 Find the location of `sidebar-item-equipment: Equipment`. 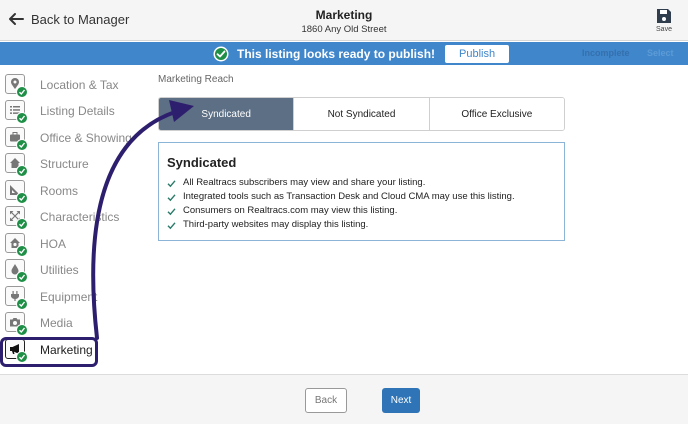

sidebar-item-equipment: Equipment is located at coordinates (70, 297).